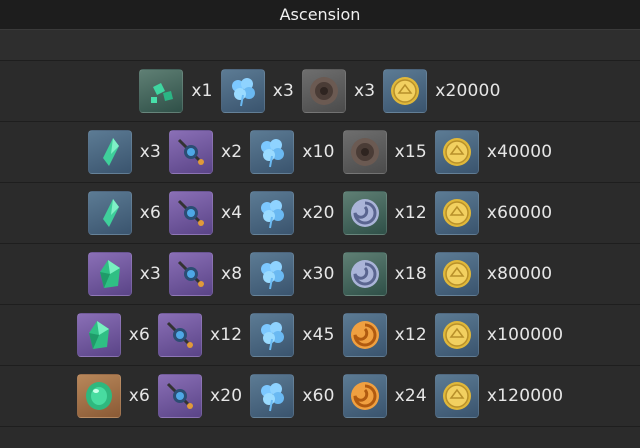 This screenshot has width=640, height=448. I want to click on material-item: x4, so click(205, 213).